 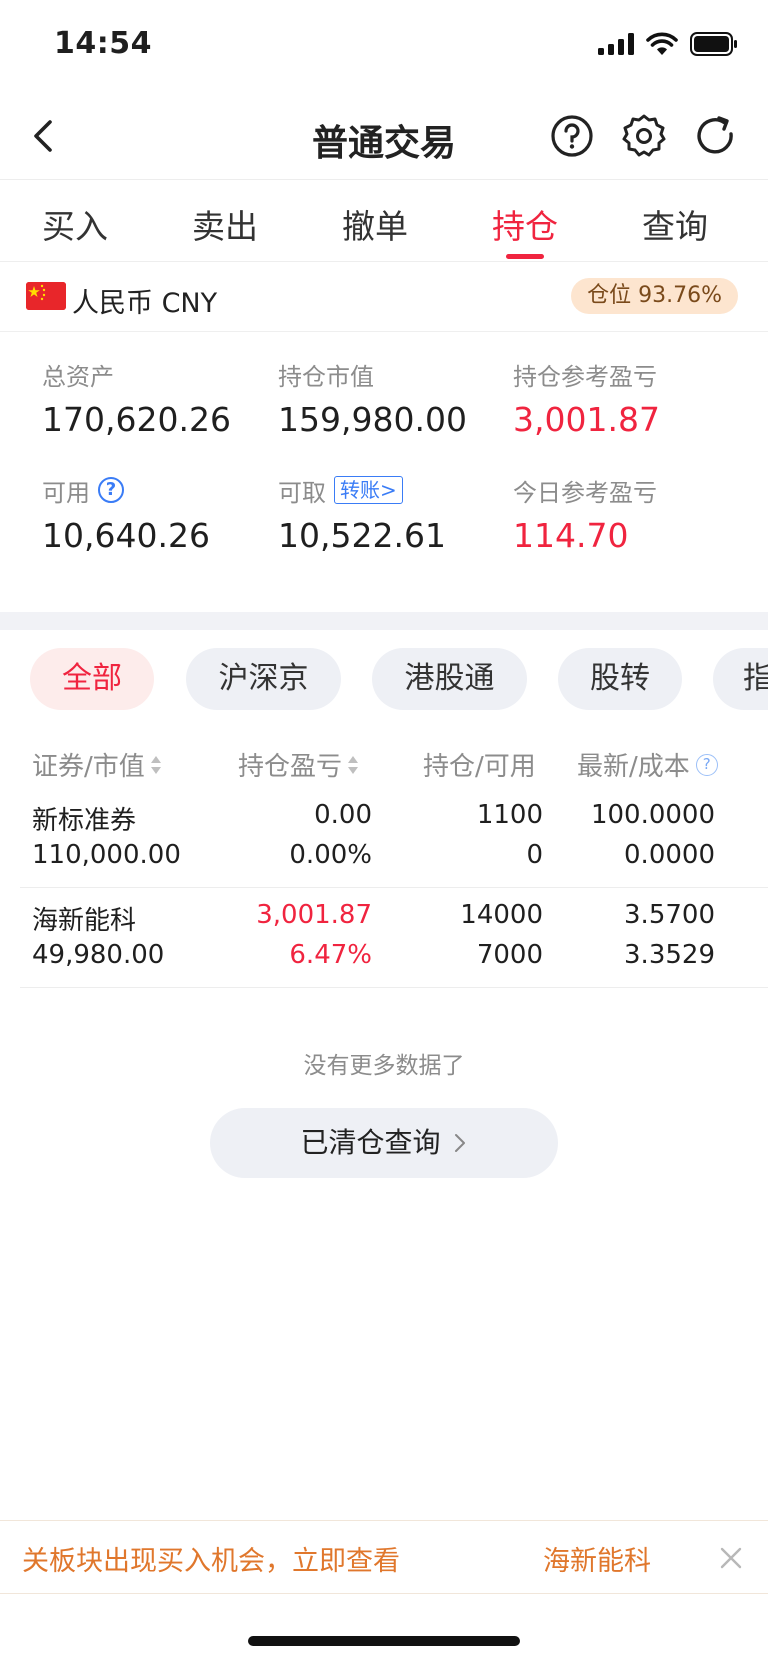 What do you see at coordinates (372, 419) in the screenshot?
I see `market-value-value: 159,980.00` at bounding box center [372, 419].